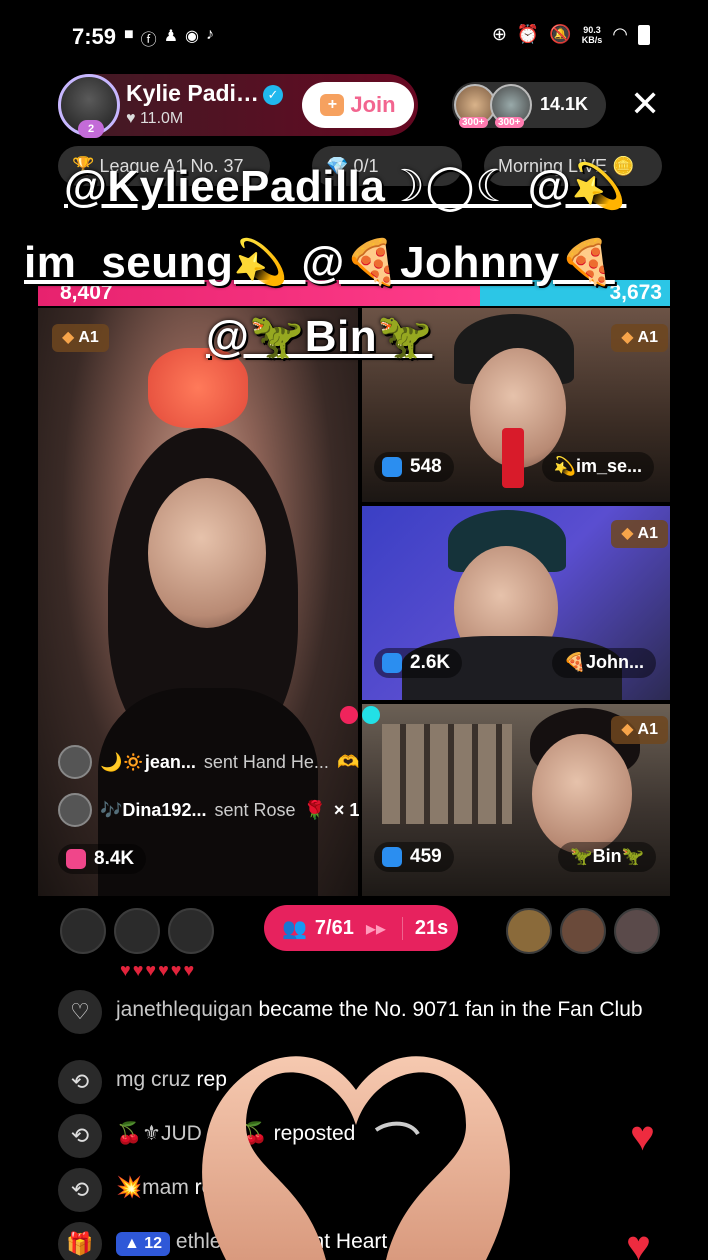  I want to click on team-timer: 21s, so click(424, 928).